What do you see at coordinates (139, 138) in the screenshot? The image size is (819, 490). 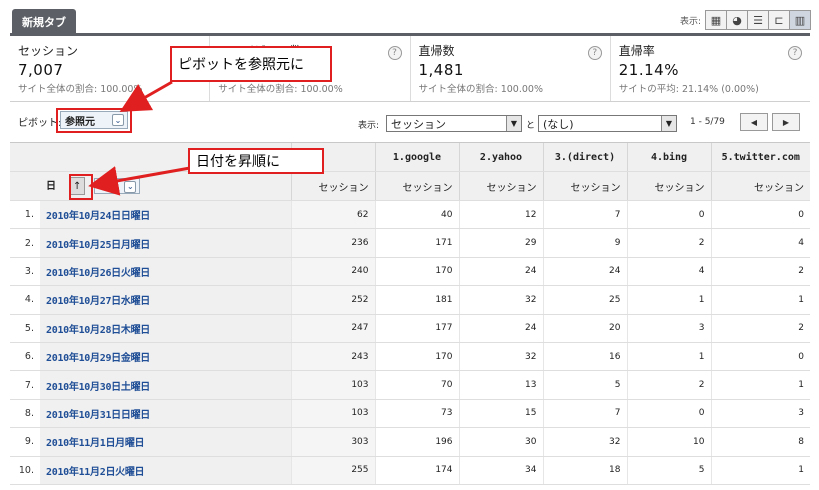 I see `annotation-arrows` at bounding box center [139, 138].